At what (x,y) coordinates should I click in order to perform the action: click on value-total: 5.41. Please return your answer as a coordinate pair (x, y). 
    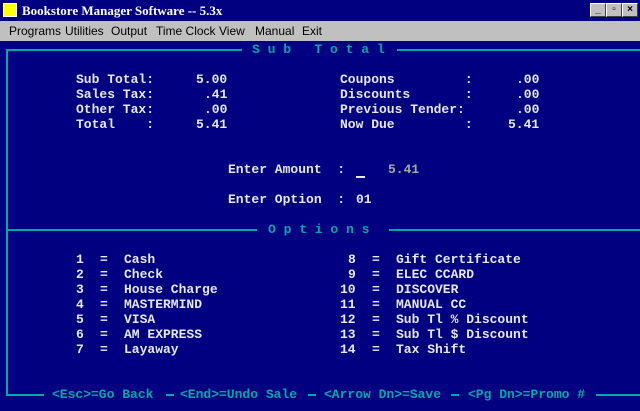
    Looking at the image, I should click on (212, 124).